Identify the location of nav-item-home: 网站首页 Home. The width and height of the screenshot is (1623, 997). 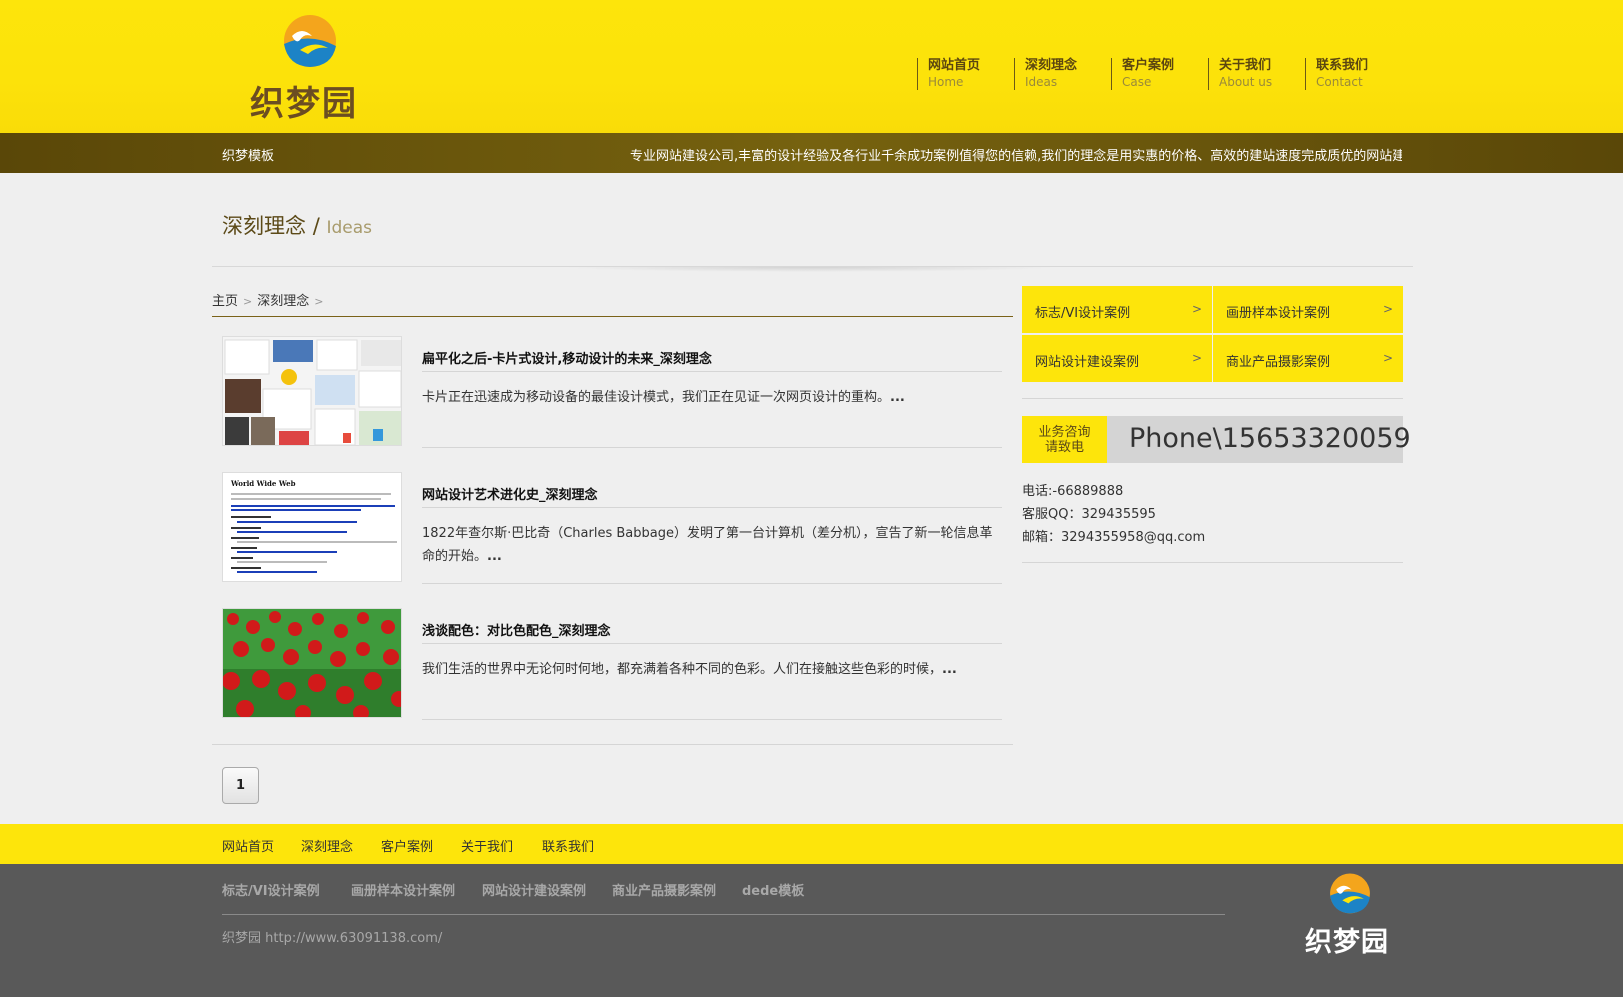
(965, 74).